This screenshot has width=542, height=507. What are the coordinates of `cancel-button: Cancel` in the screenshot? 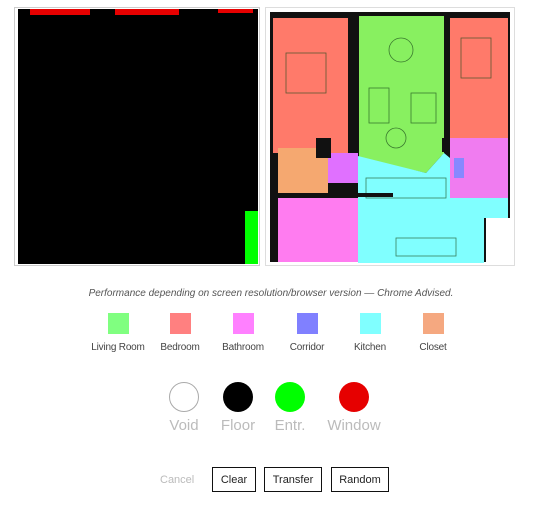 It's located at (177, 480).